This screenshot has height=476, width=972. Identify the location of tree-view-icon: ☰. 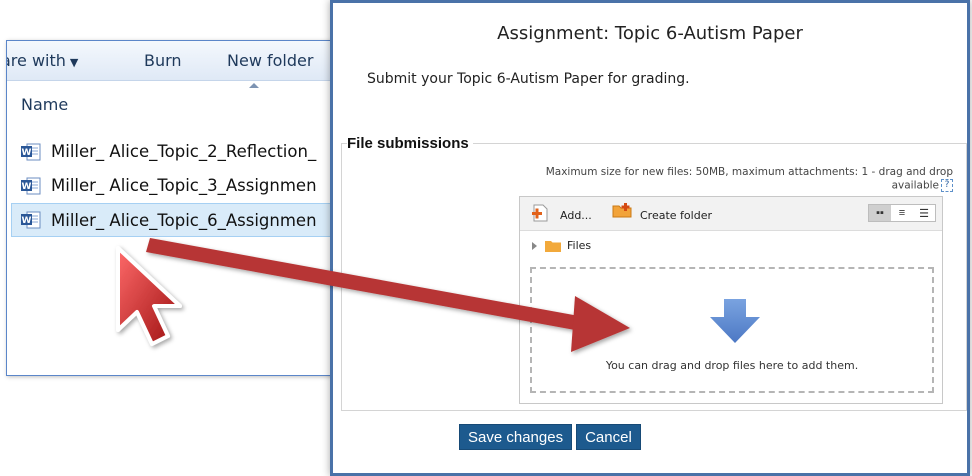
(924, 213).